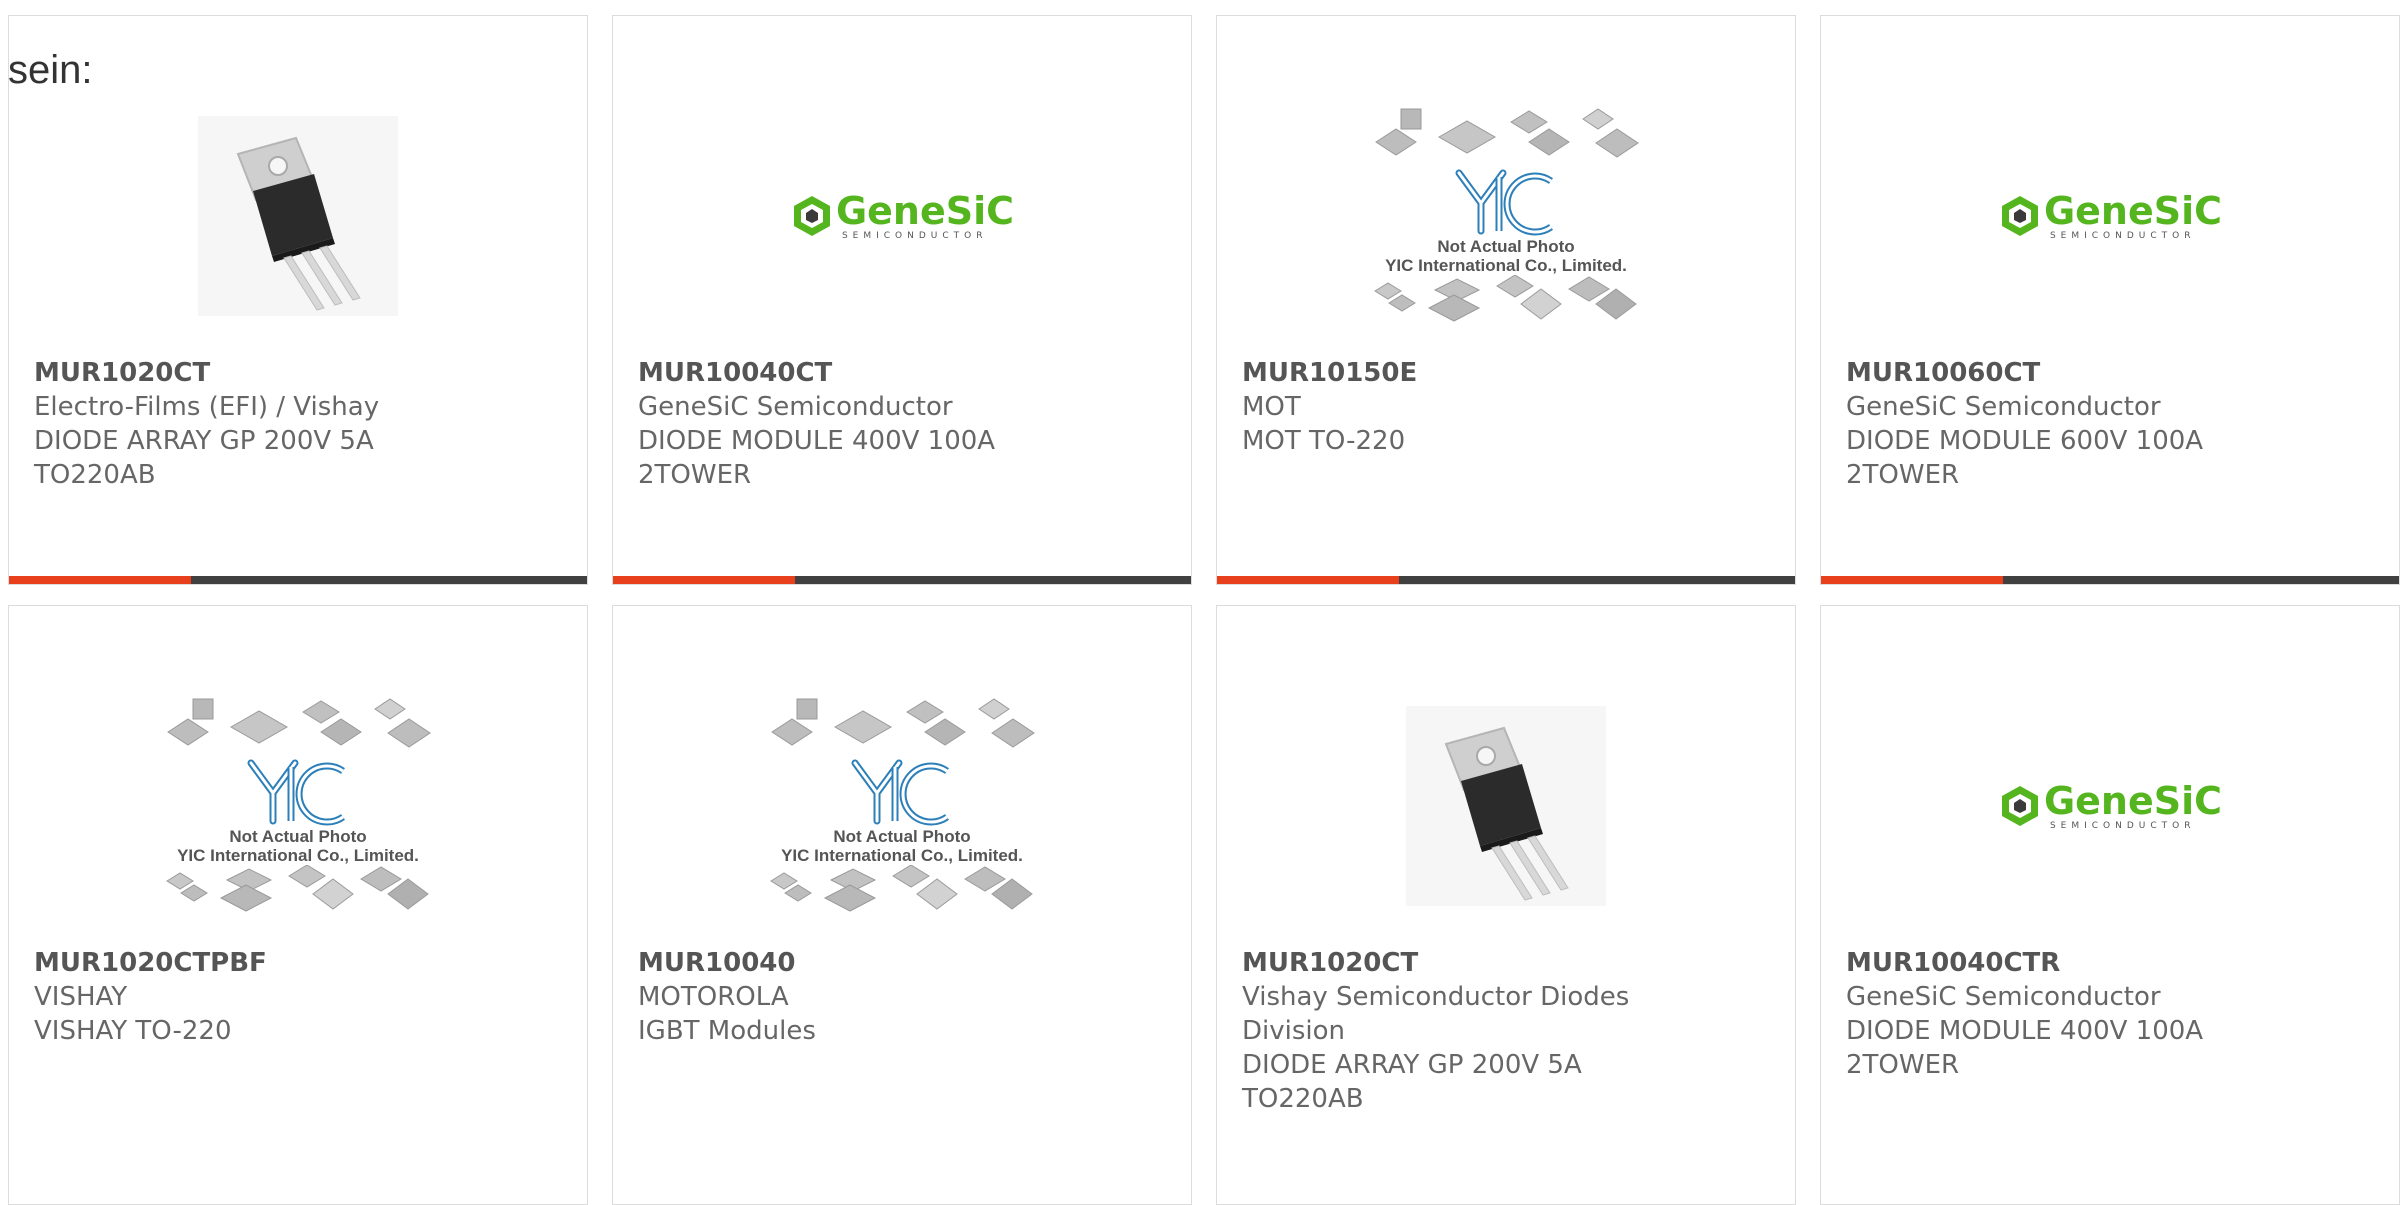 The width and height of the screenshot is (2400, 1205). Describe the element at coordinates (713, 997) in the screenshot. I see `manufacturer-text: MOTOROLA` at that location.